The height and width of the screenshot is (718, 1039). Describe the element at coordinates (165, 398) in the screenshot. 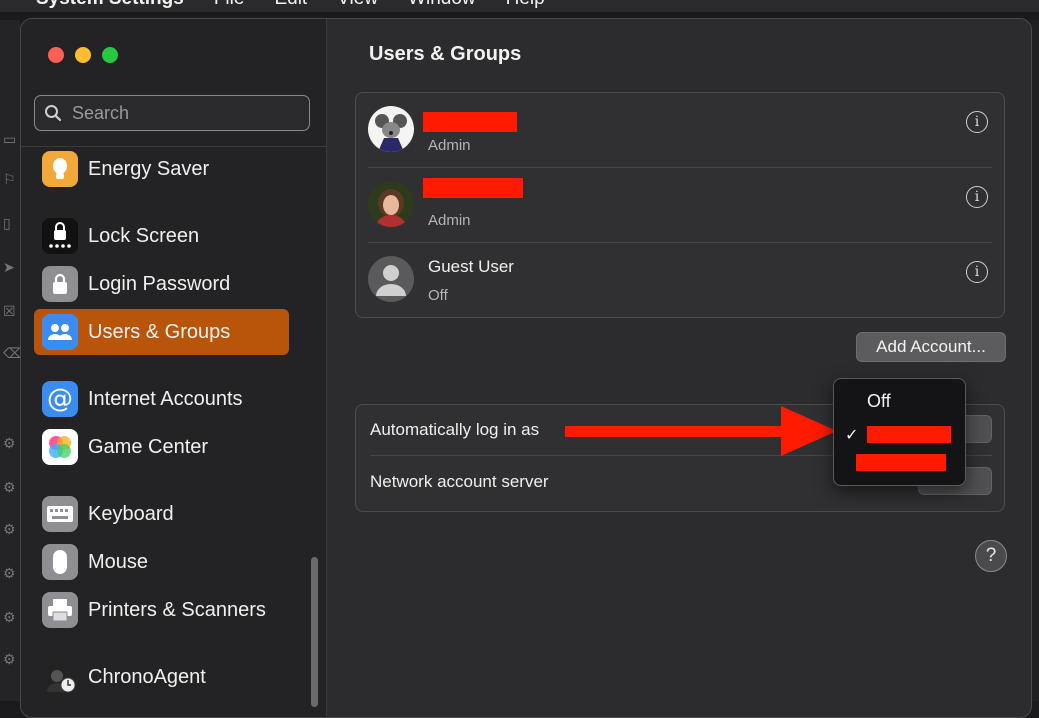

I see `sidebar-item-label: Internet Accounts` at that location.